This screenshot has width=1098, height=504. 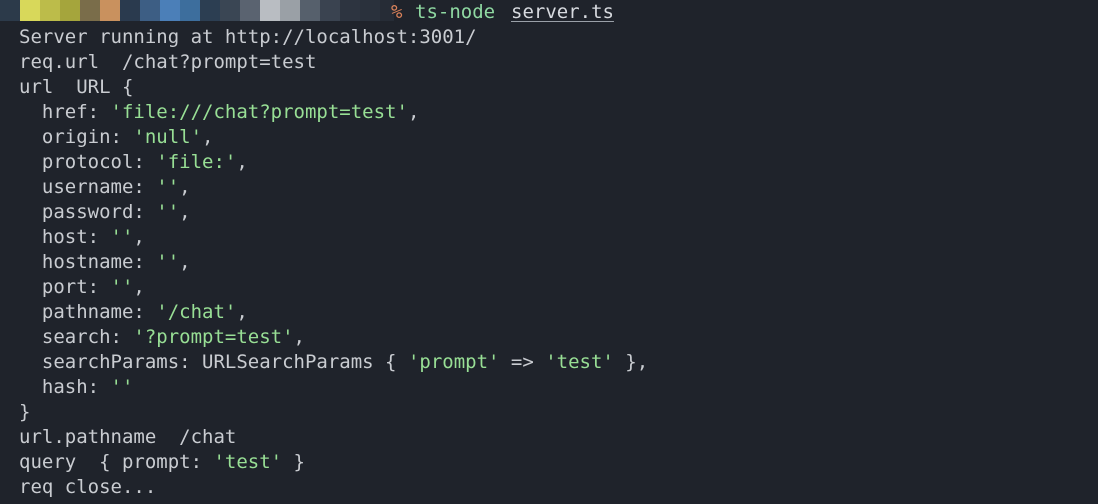 What do you see at coordinates (333, 312) in the screenshot?
I see `pathname-line: pathname: '/chat',` at bounding box center [333, 312].